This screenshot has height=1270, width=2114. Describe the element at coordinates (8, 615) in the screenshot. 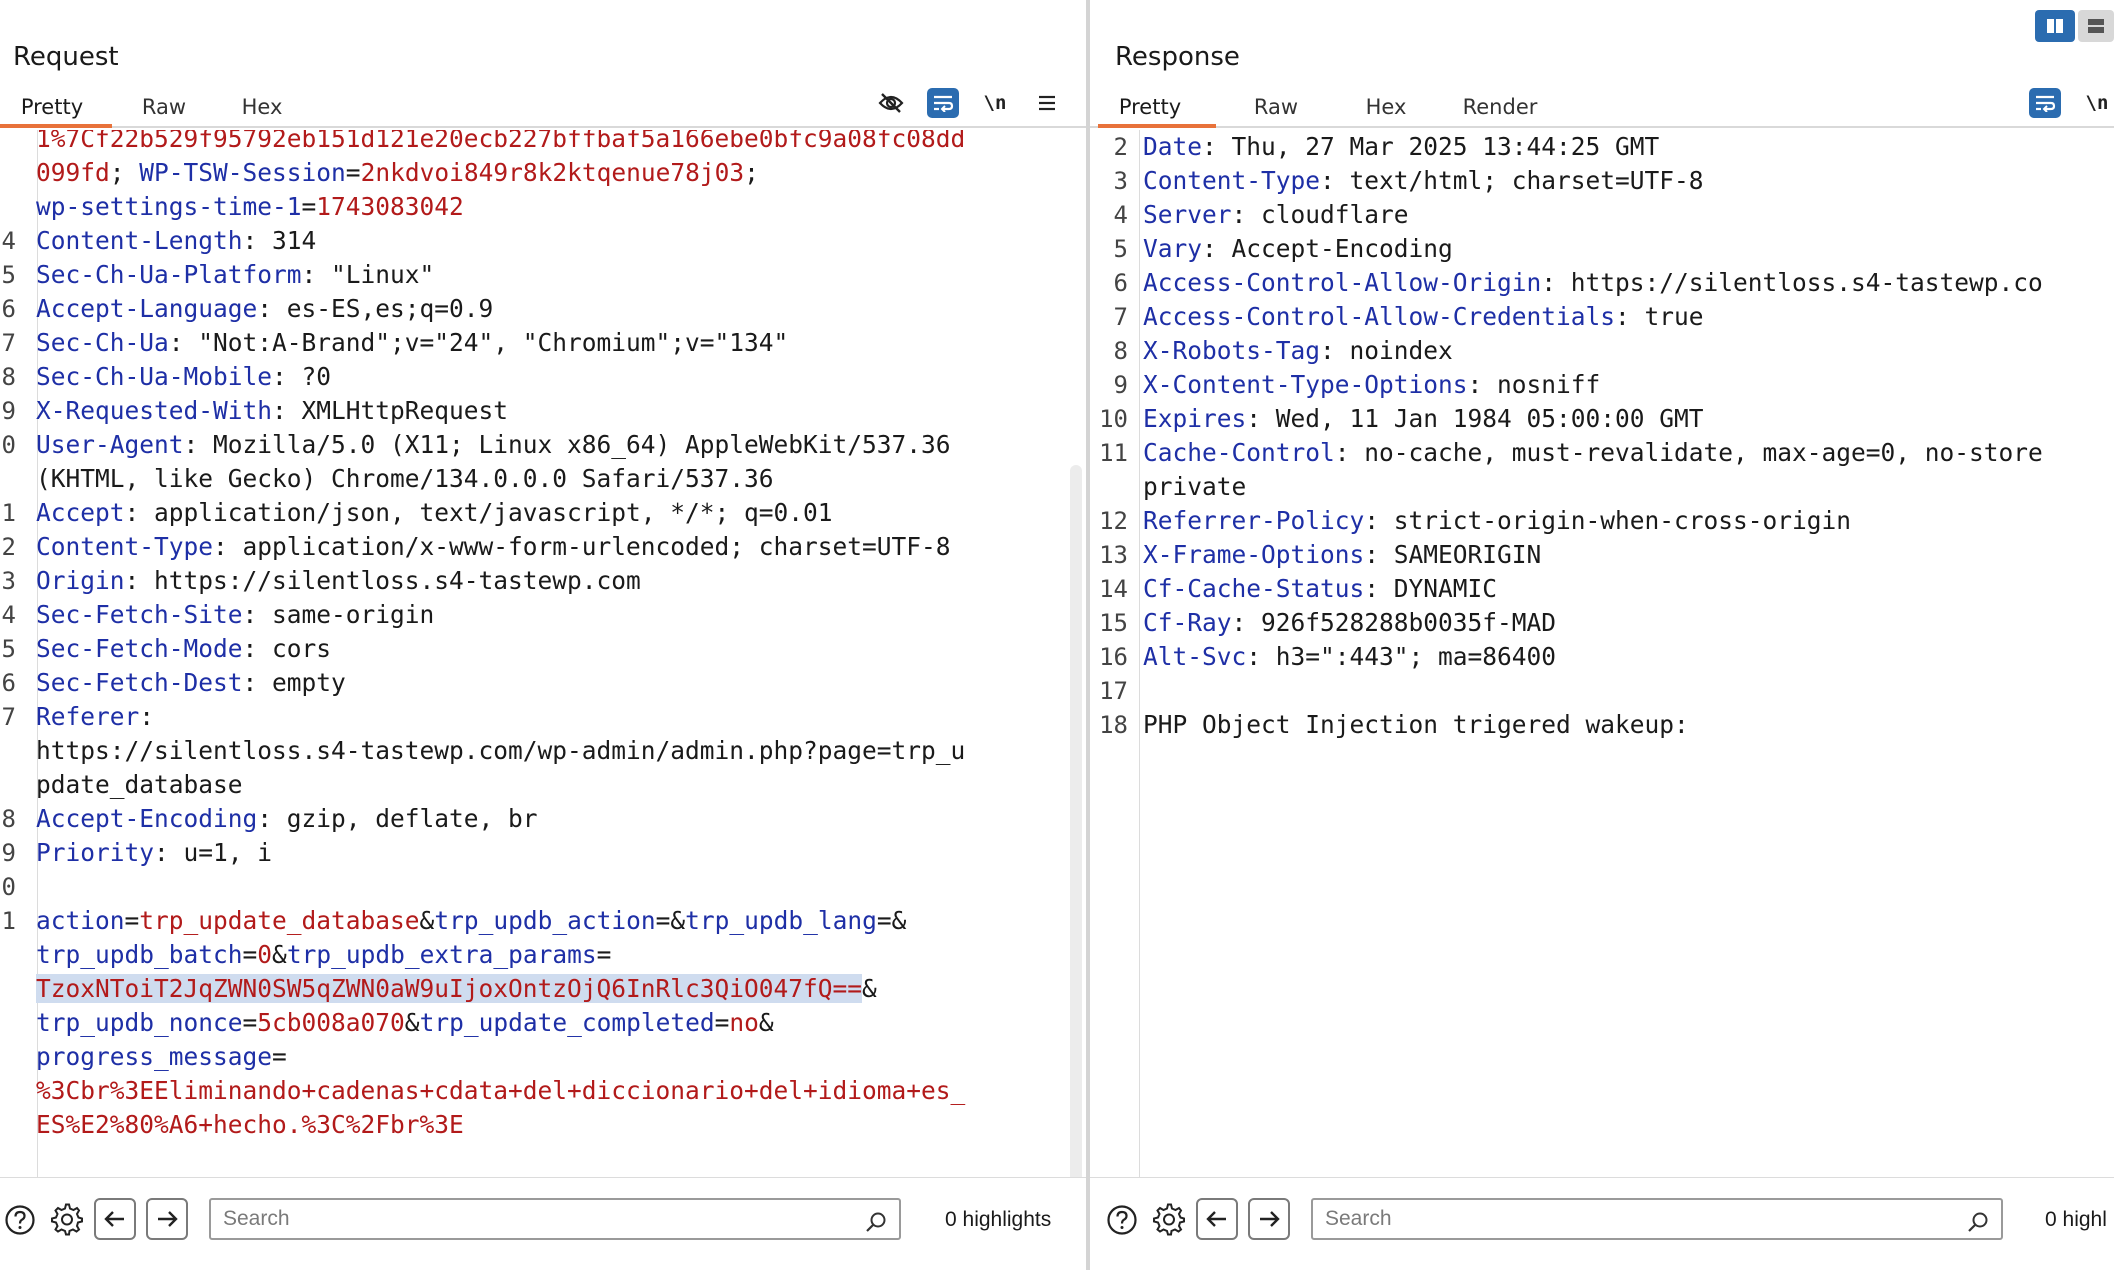

I see `line-number: 14` at that location.